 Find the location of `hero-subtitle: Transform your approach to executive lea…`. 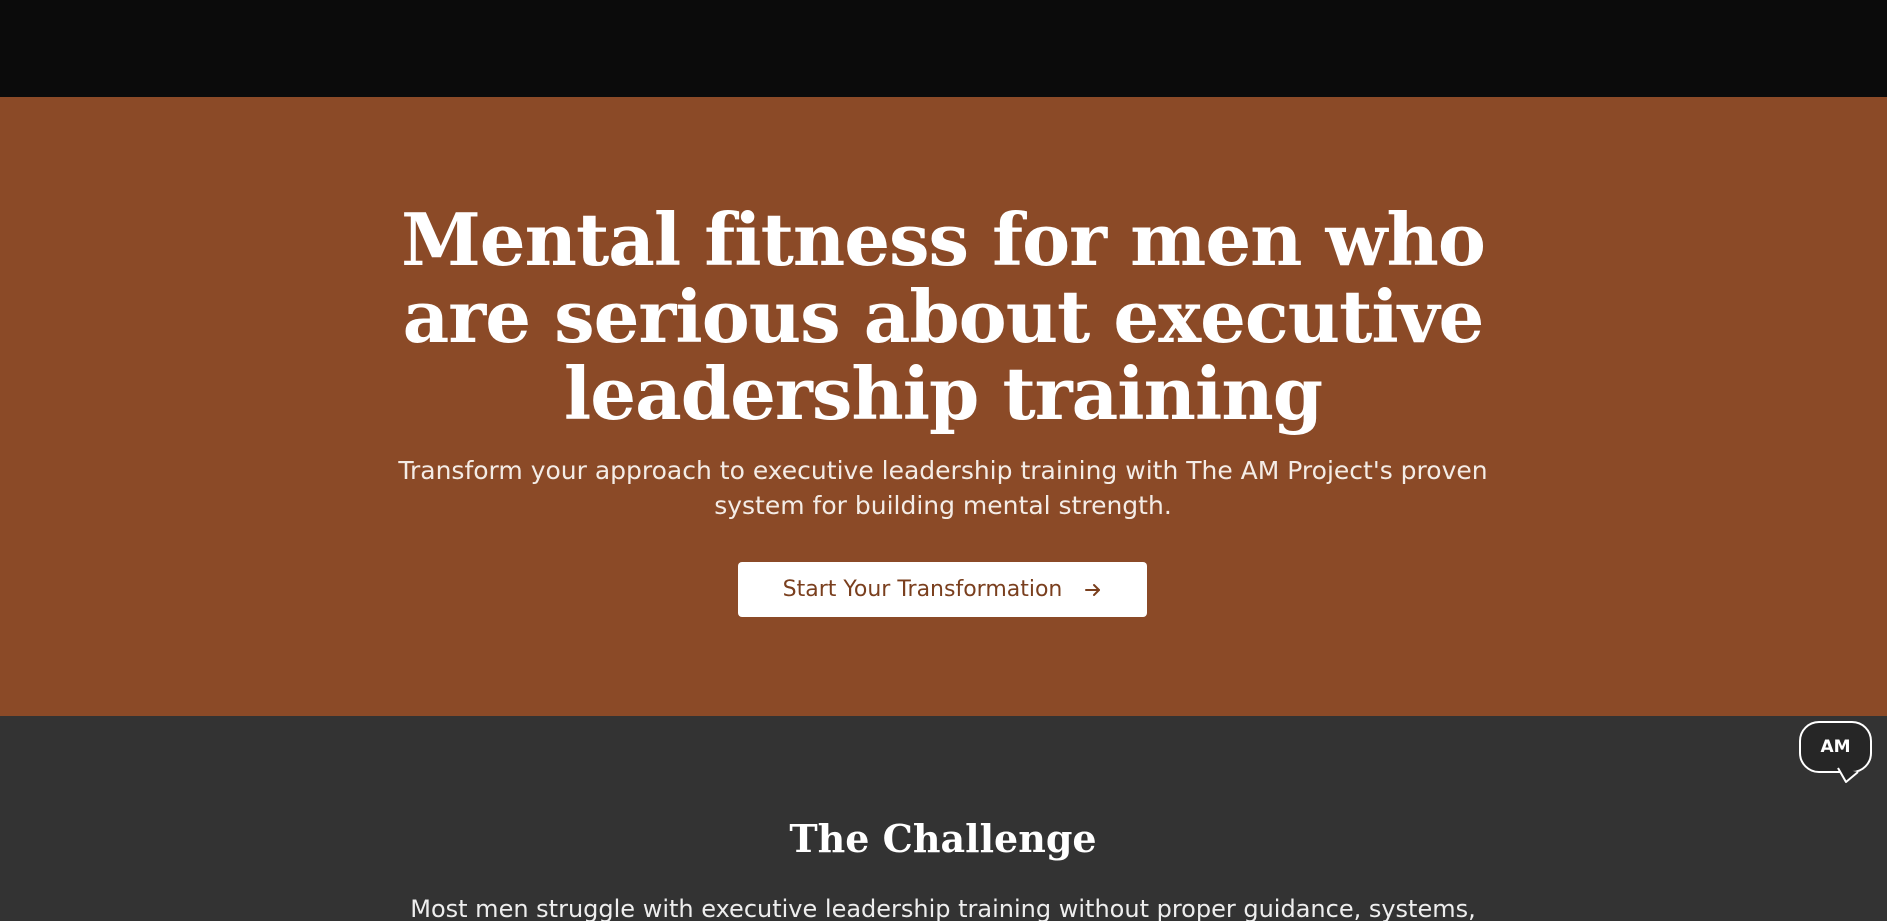

hero-subtitle: Transform your approach to executive lea… is located at coordinates (943, 488).